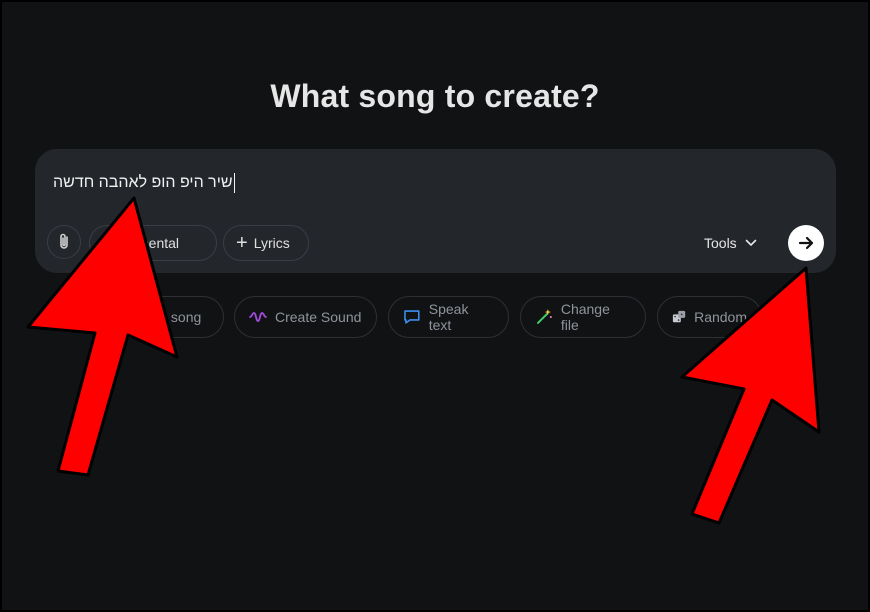 Image resolution: width=870 pixels, height=612 pixels. I want to click on tools-label: Tools, so click(720, 243).